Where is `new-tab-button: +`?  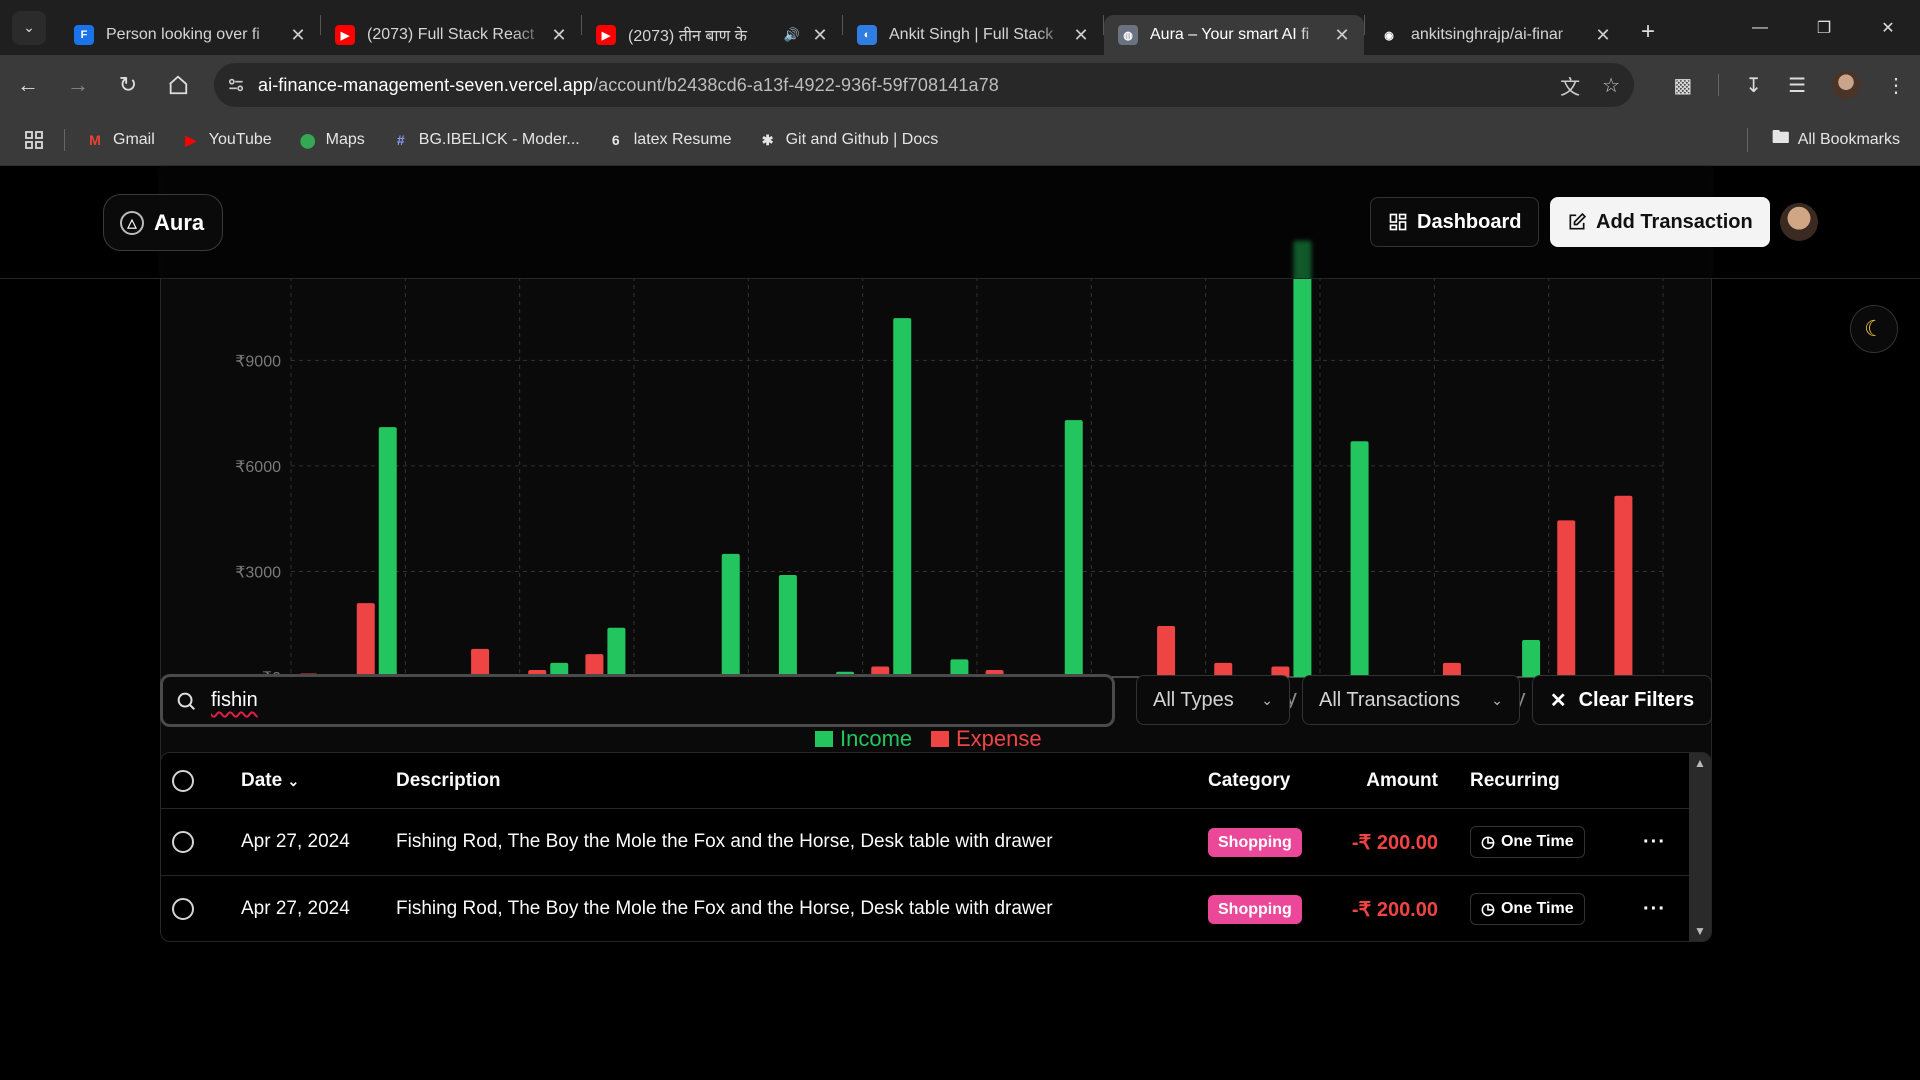
new-tab-button: + is located at coordinates (1648, 32).